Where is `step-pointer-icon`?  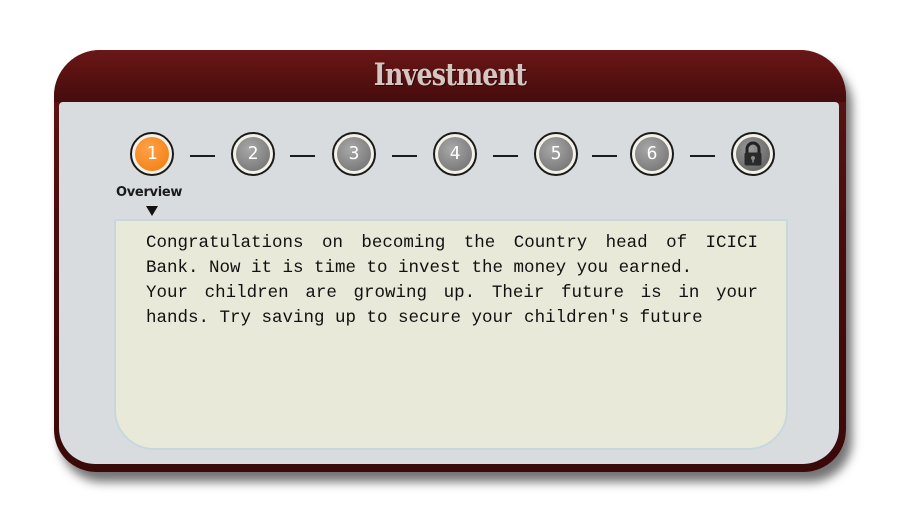
step-pointer-icon is located at coordinates (152, 211).